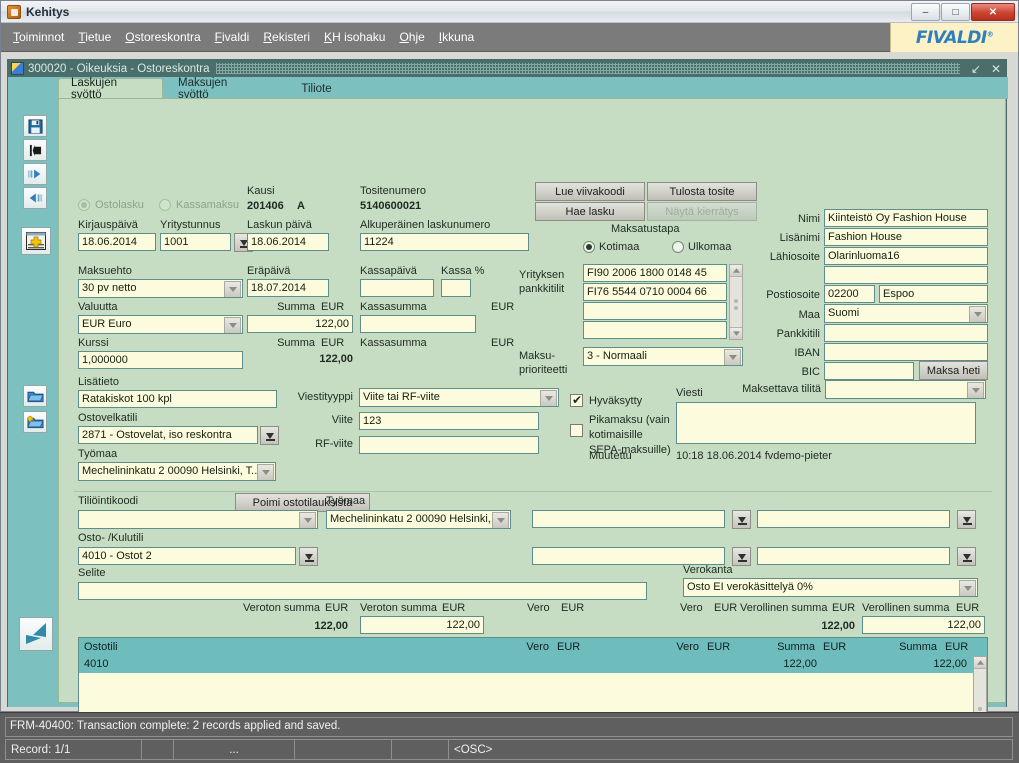 Image resolution: width=1019 pixels, height=763 pixels. I want to click on input-lahiosoite: Olarinluoma16, so click(906, 256).